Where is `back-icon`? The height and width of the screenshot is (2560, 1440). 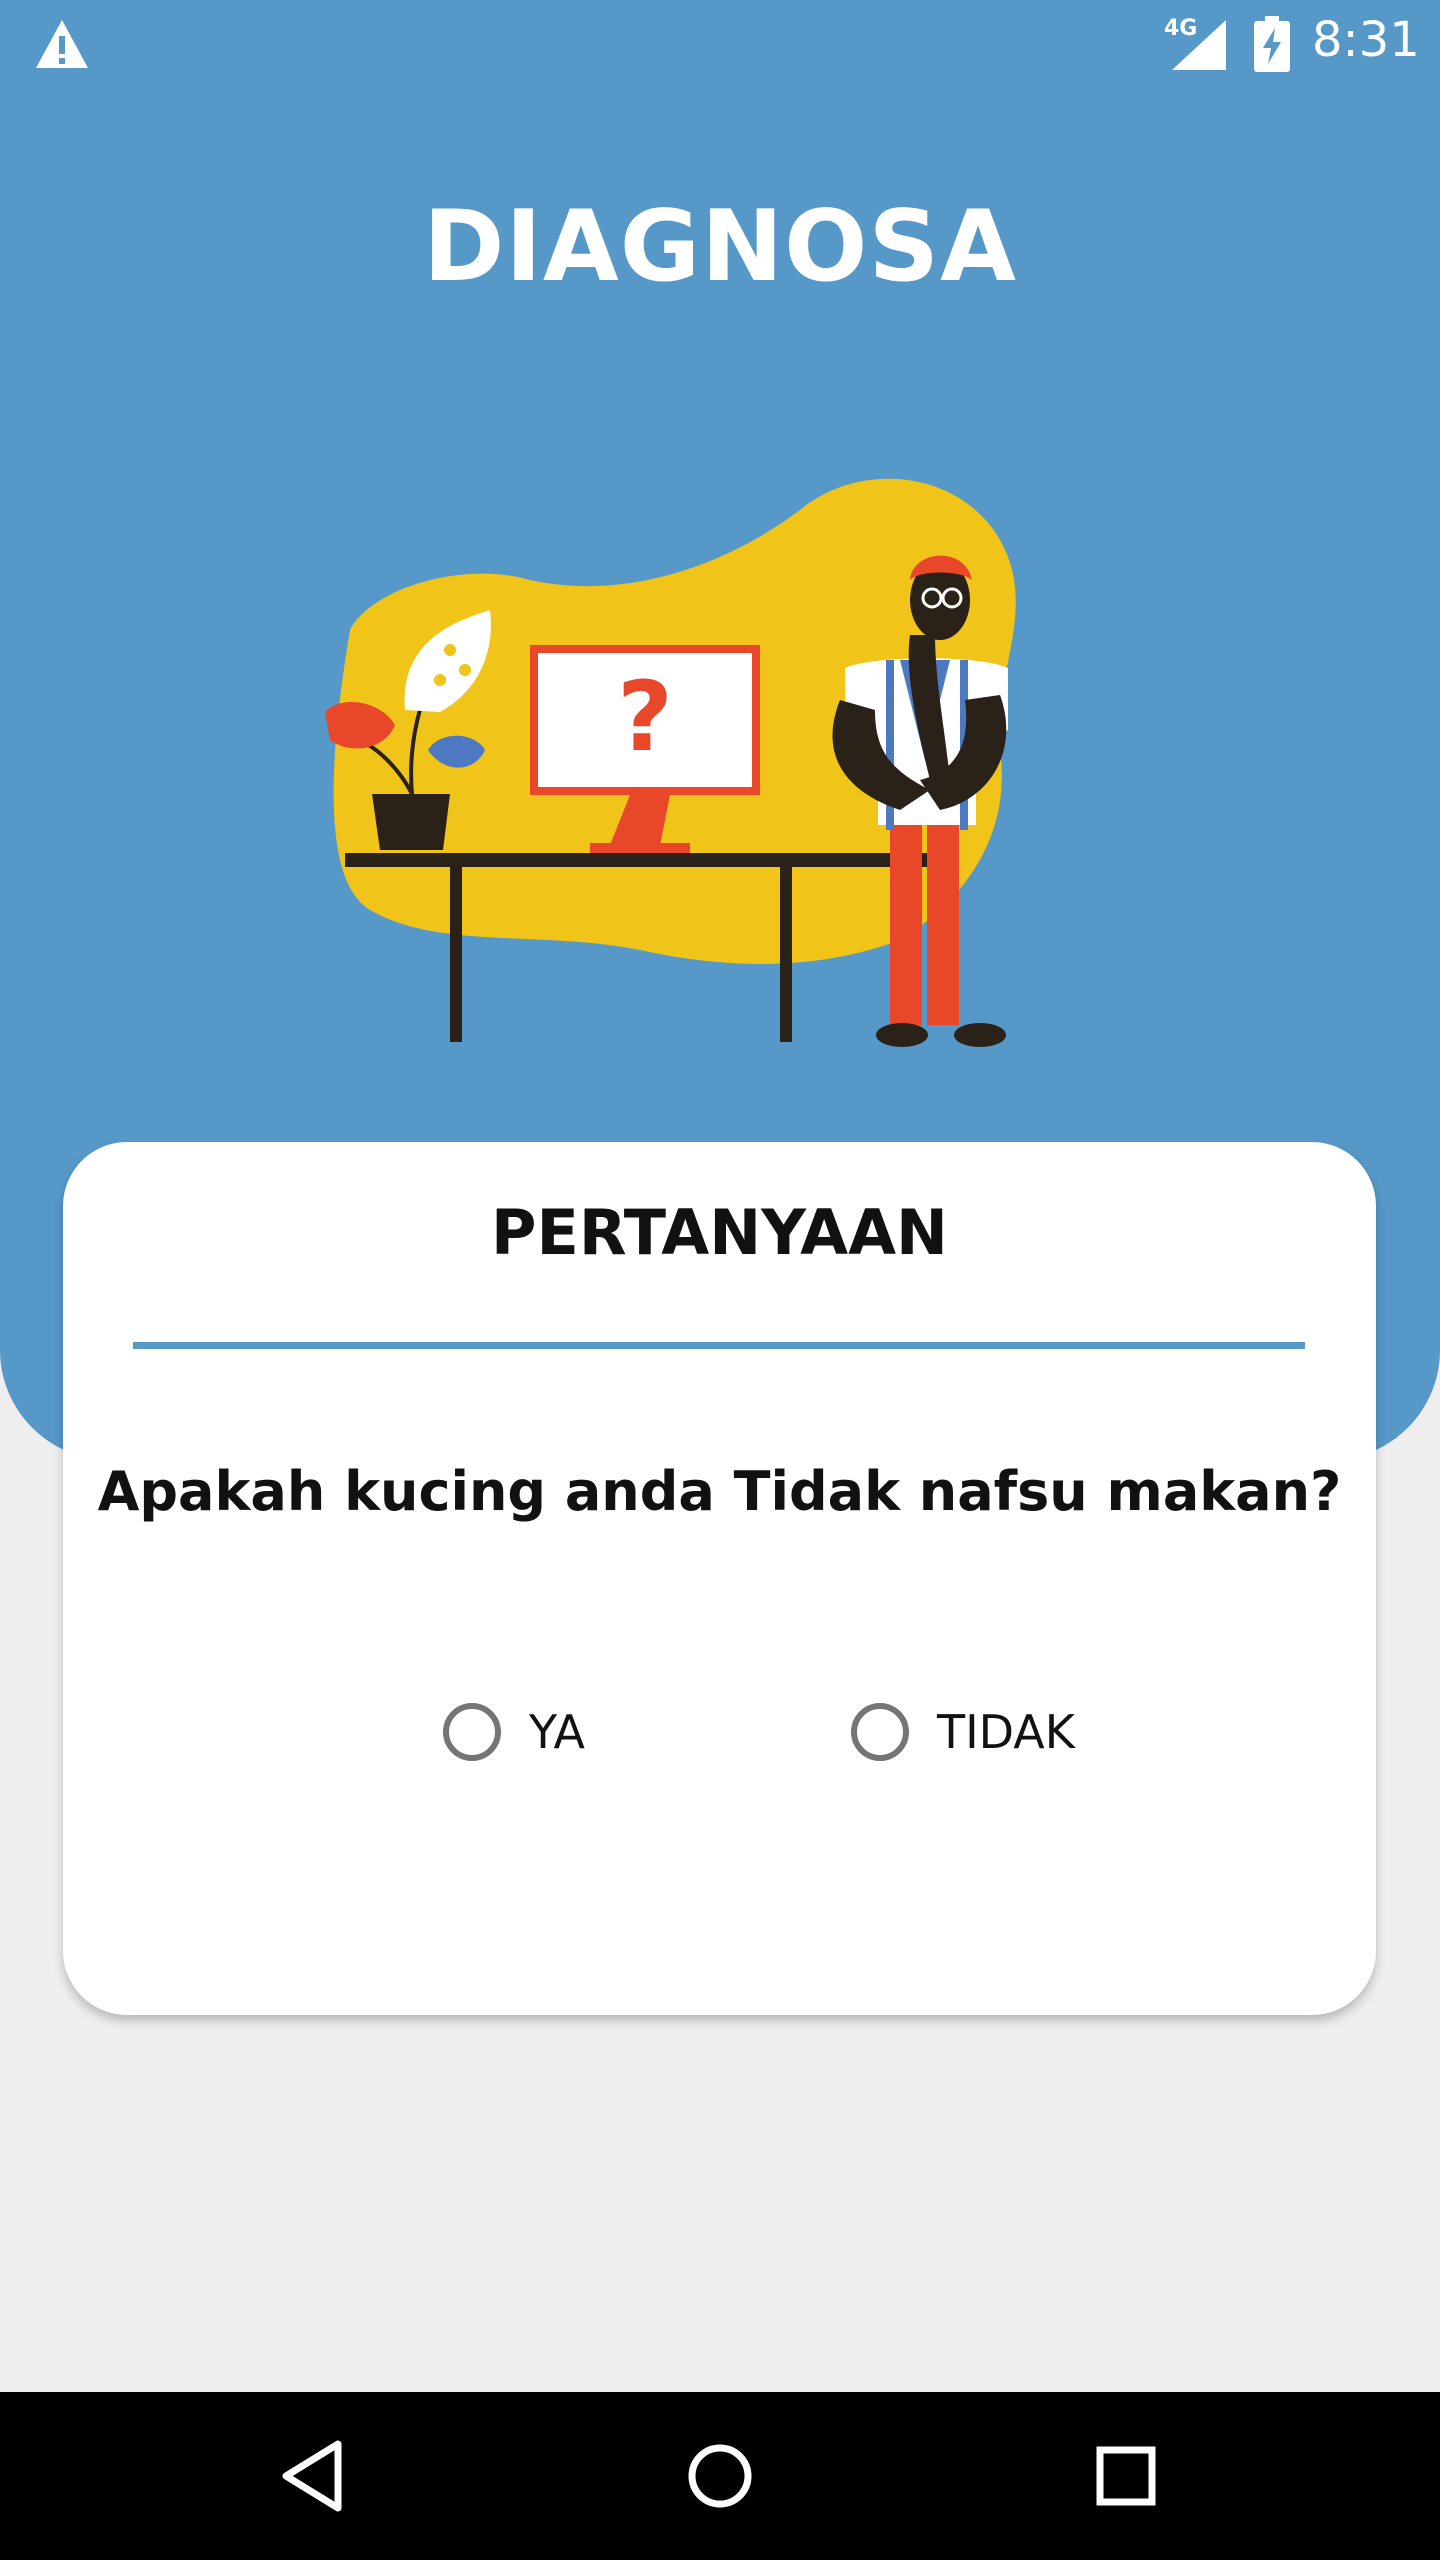
back-icon is located at coordinates (316, 2476).